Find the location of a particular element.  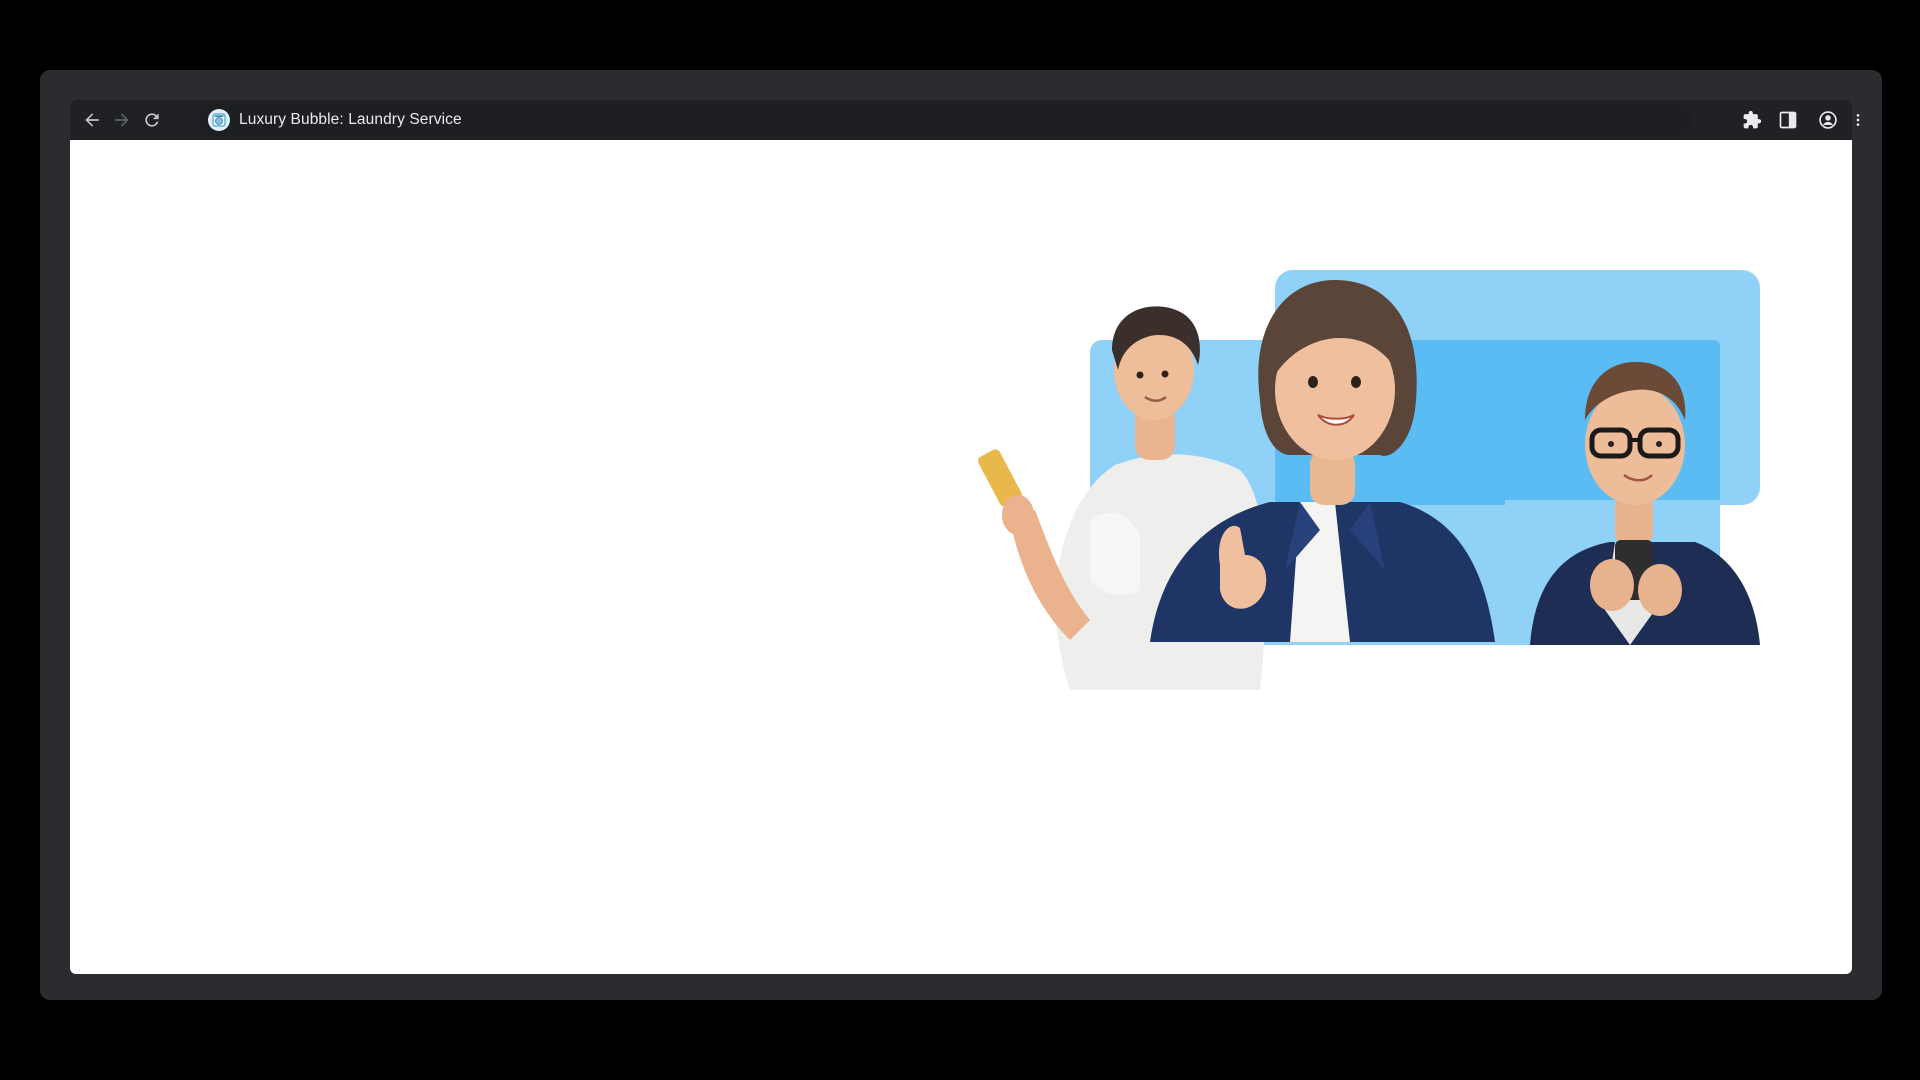

puzzle-extensions-icon is located at coordinates (1752, 119).